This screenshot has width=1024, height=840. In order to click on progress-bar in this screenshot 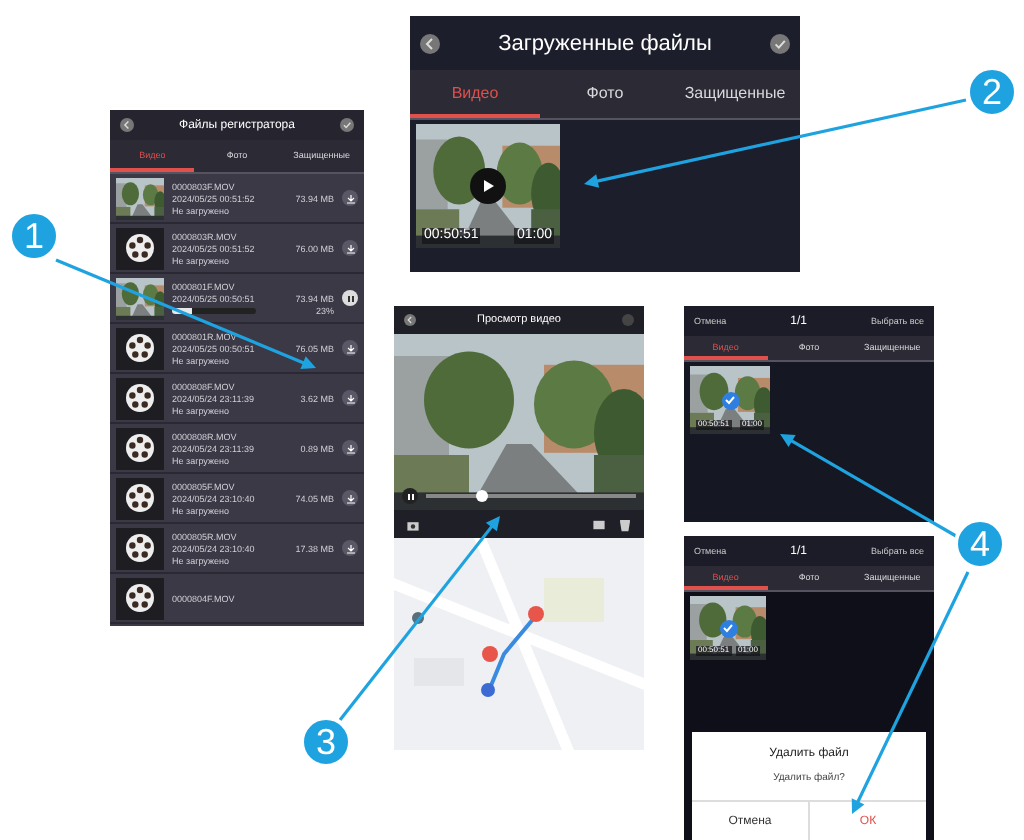, I will do `click(214, 310)`.